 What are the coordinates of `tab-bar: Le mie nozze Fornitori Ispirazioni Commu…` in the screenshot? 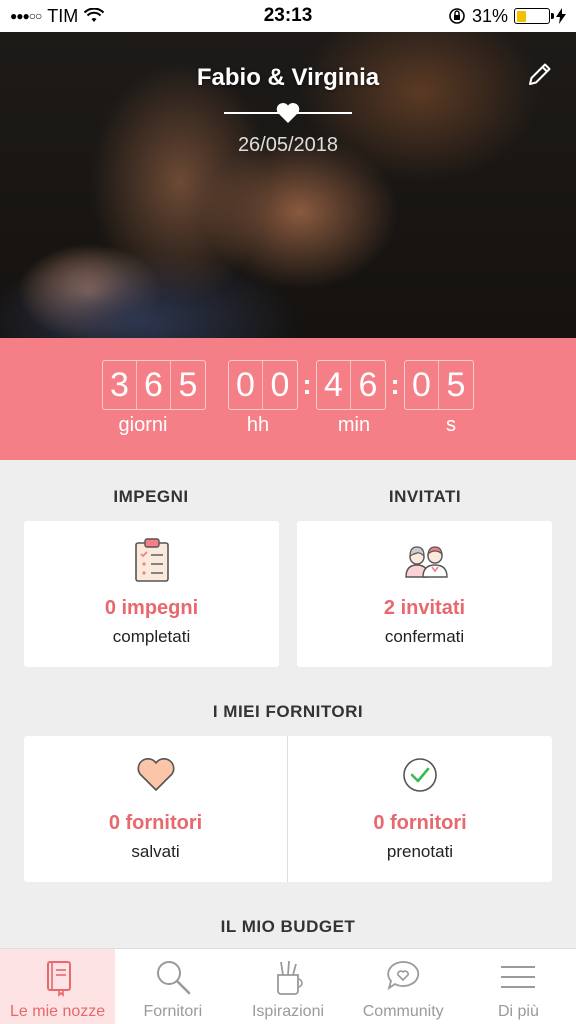 It's located at (288, 986).